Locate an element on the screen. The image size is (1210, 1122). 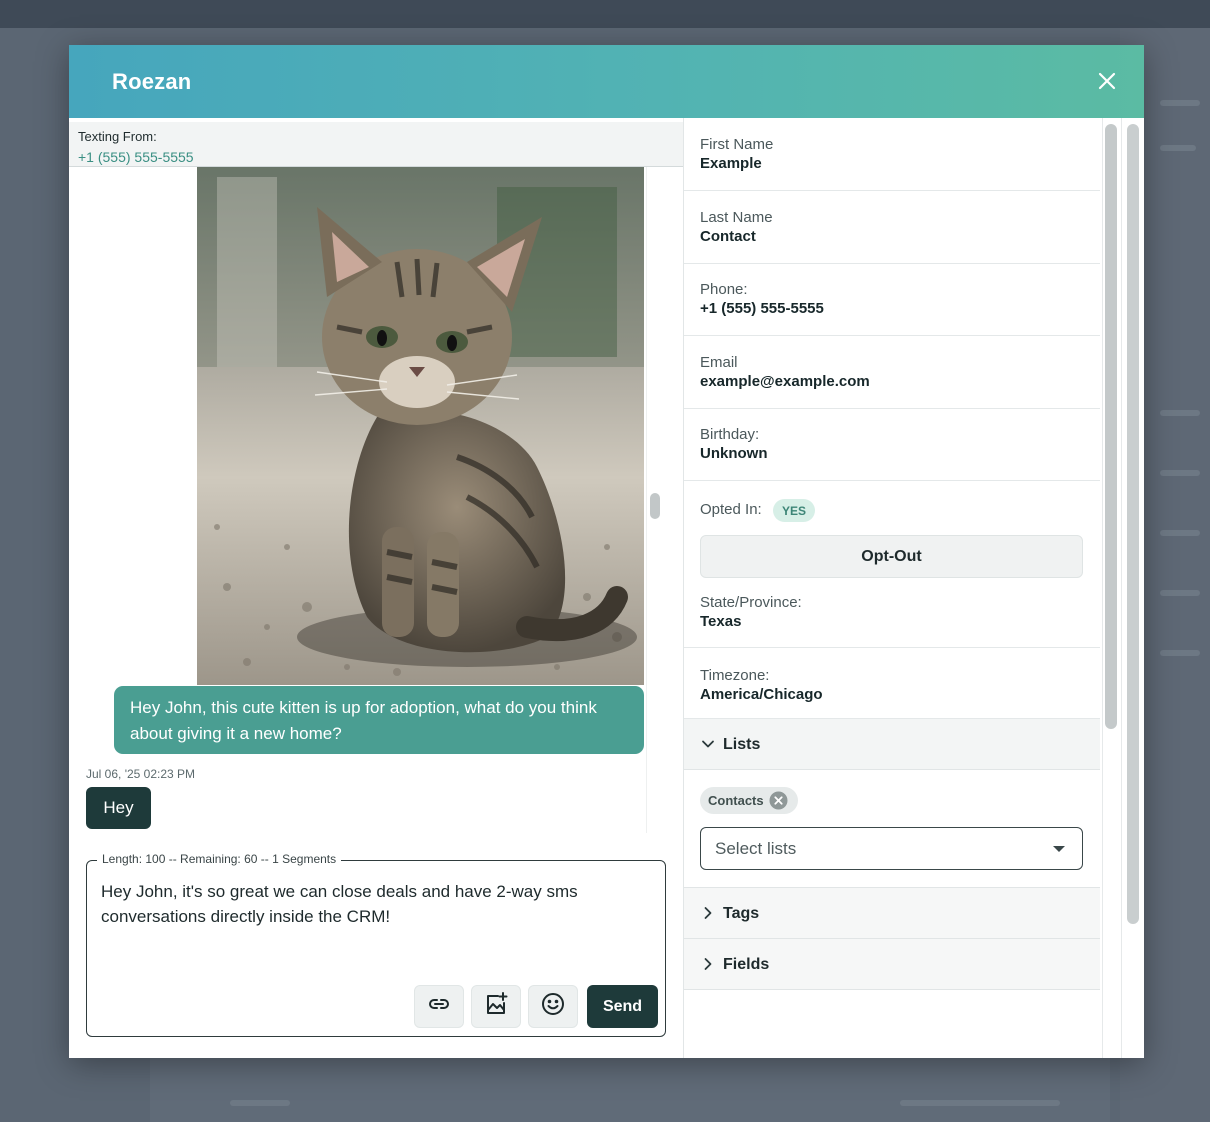
lists-section-body: Contacts Select lists is located at coordinates (892, 829).